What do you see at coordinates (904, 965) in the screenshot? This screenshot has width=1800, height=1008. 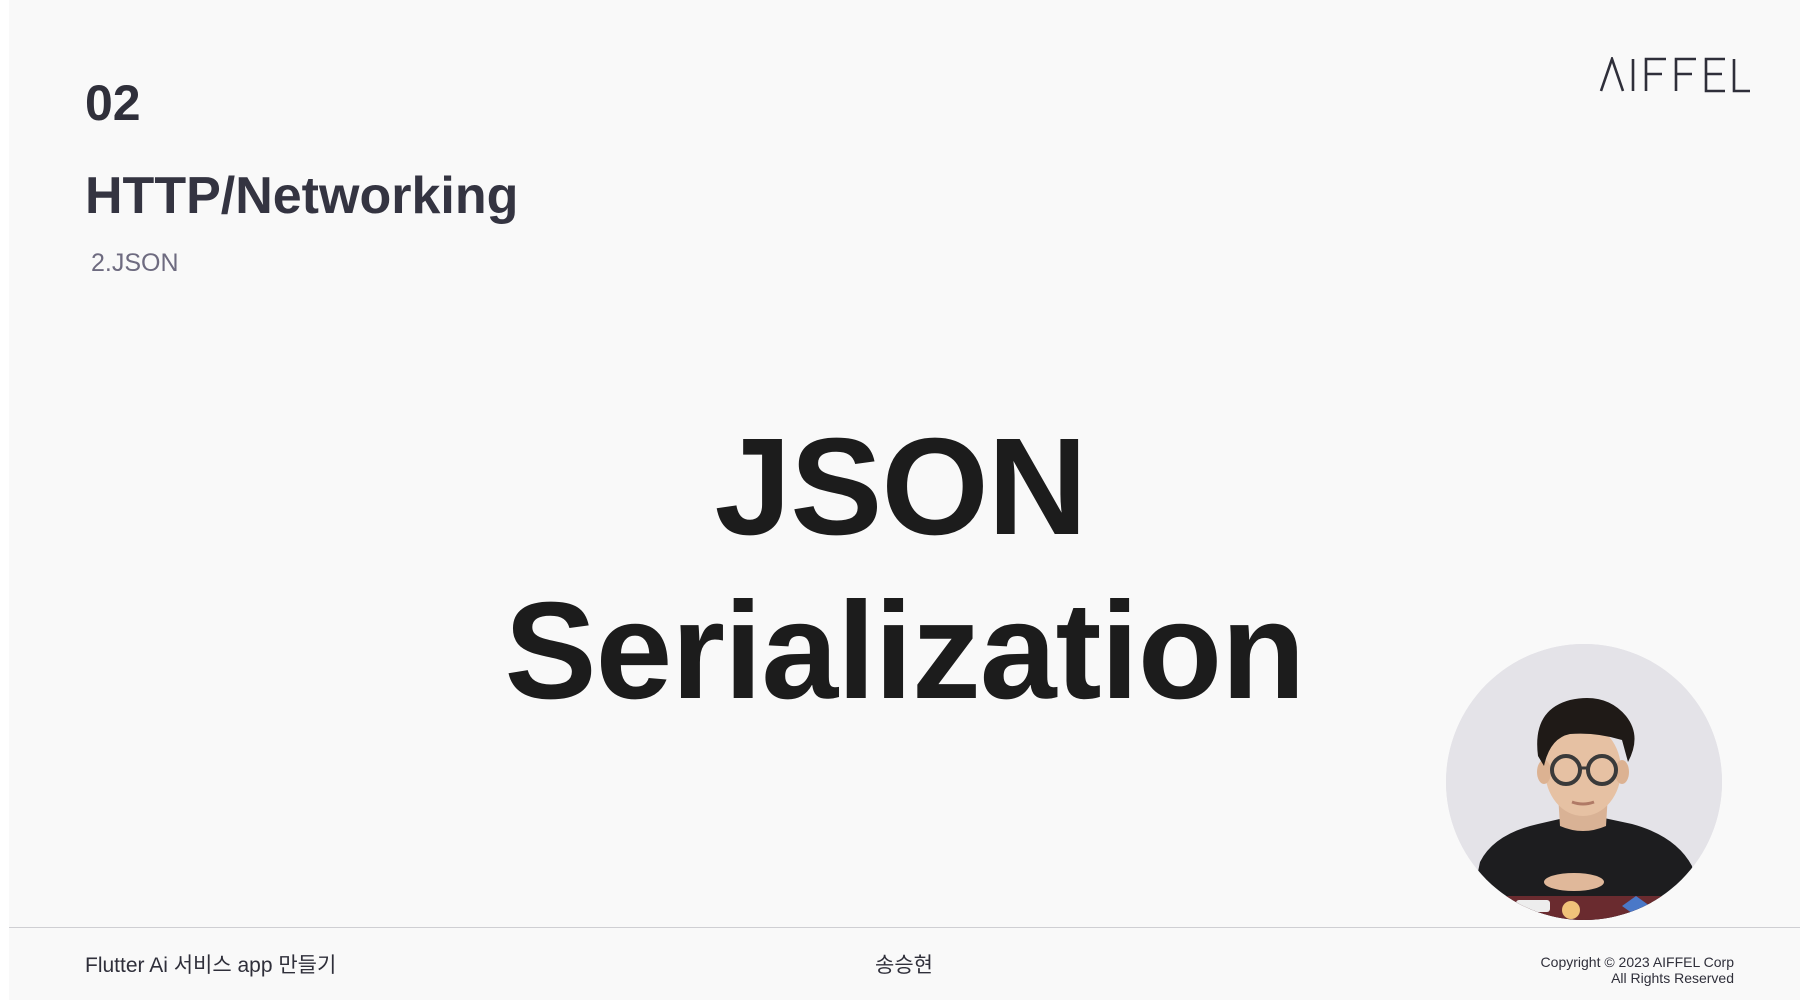 I see `presenter-name: 송승현` at bounding box center [904, 965].